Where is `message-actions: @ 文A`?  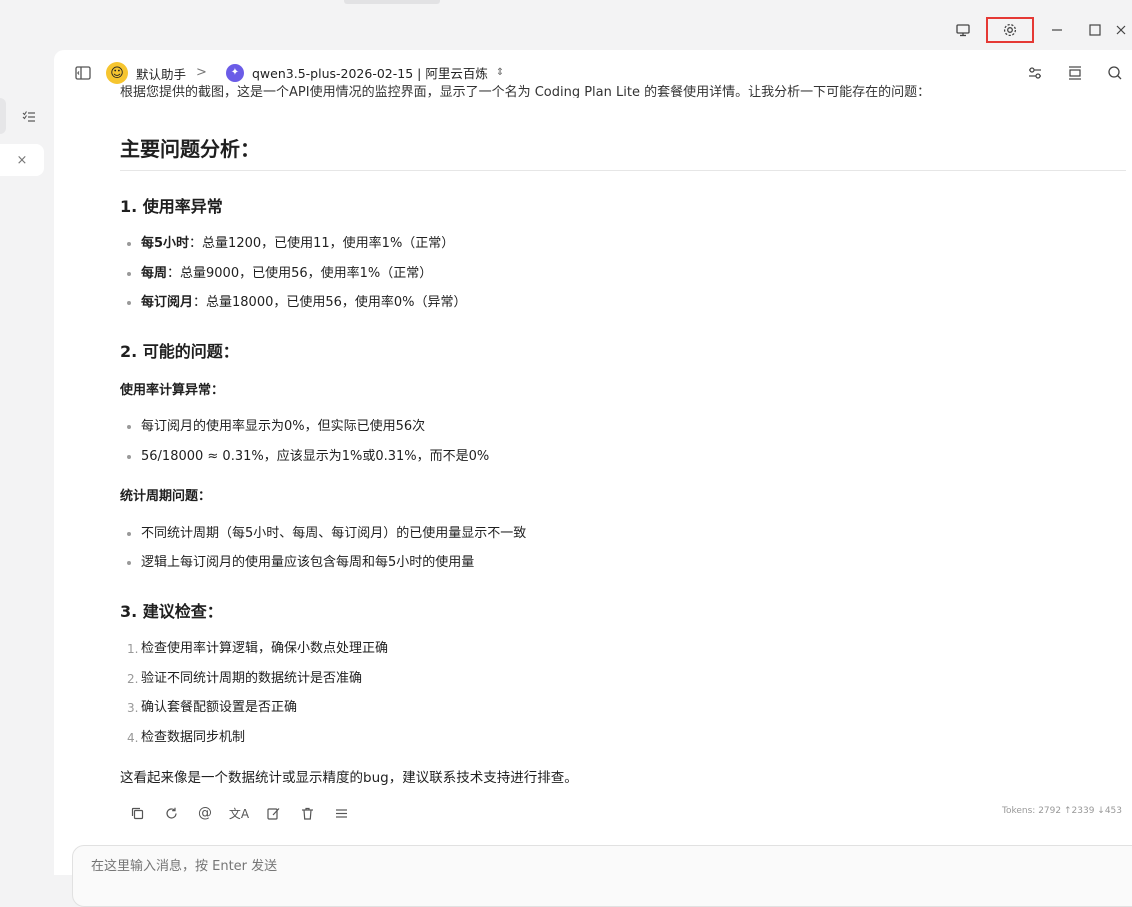 message-actions: @ 文A is located at coordinates (239, 813).